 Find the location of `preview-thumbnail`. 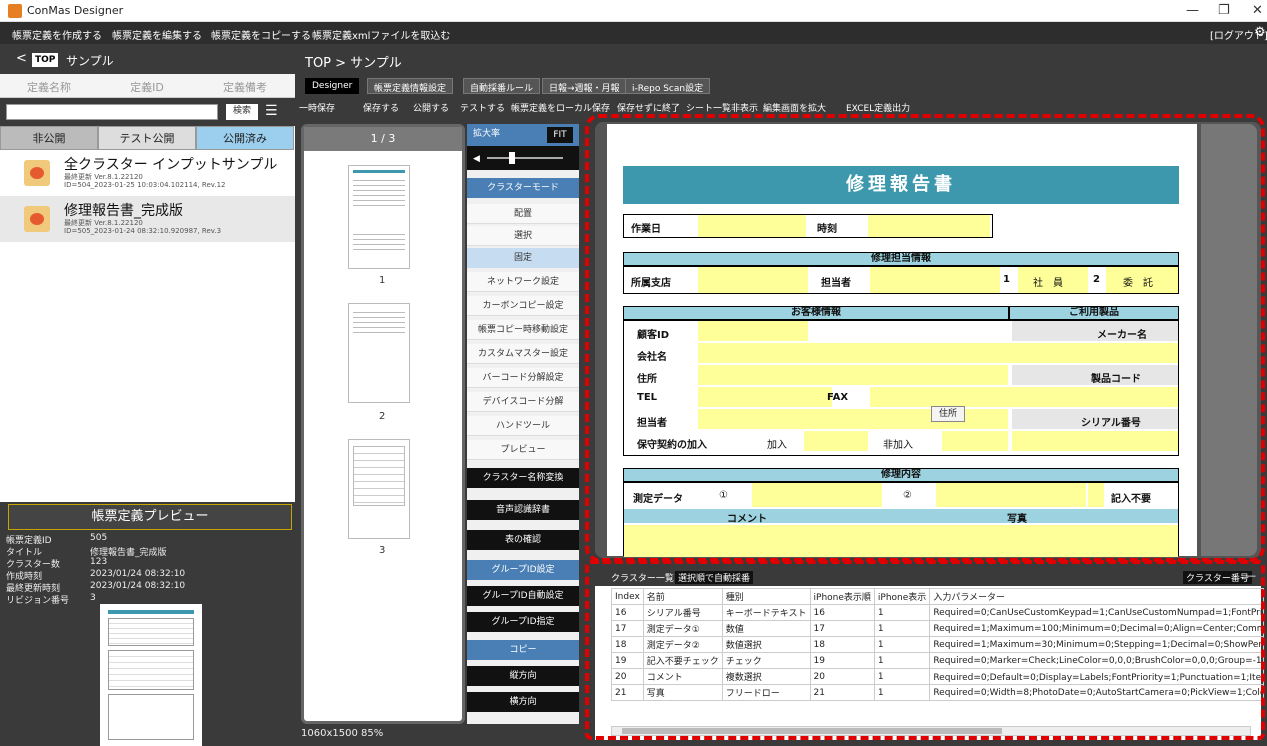

preview-thumbnail is located at coordinates (151, 675).